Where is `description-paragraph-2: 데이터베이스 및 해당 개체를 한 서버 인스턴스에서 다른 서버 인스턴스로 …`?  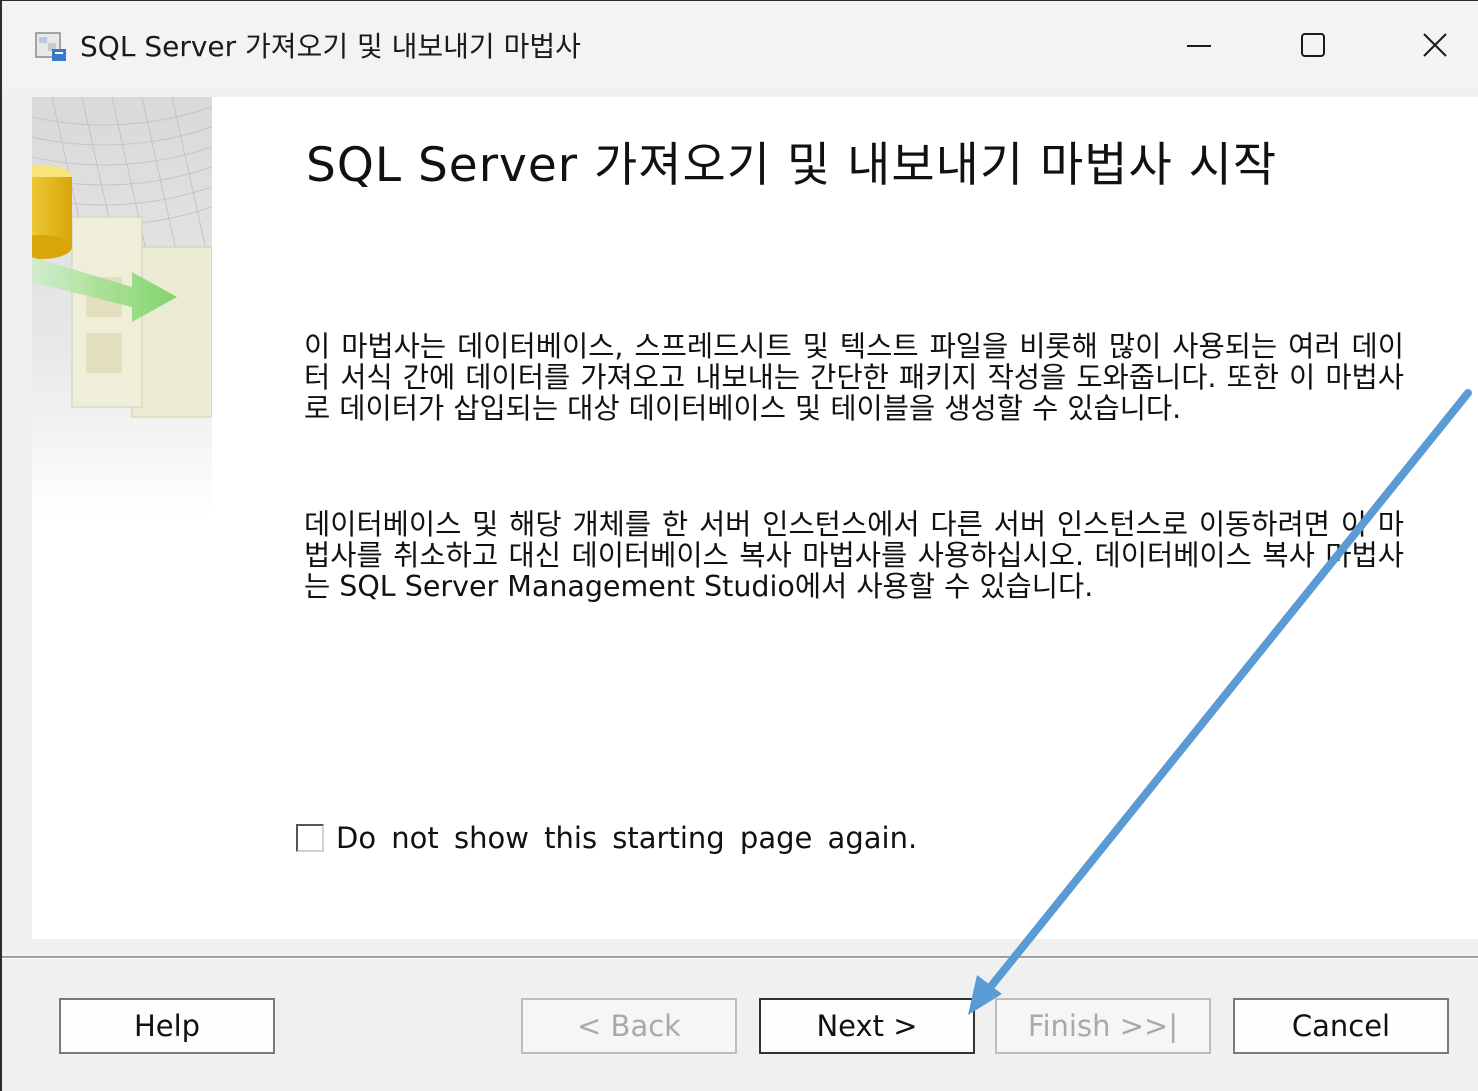
description-paragraph-2: 데이터베이스 및 해당 개체를 한 서버 인스턴스에서 다른 서버 인스턴스로 … is located at coordinates (854, 555).